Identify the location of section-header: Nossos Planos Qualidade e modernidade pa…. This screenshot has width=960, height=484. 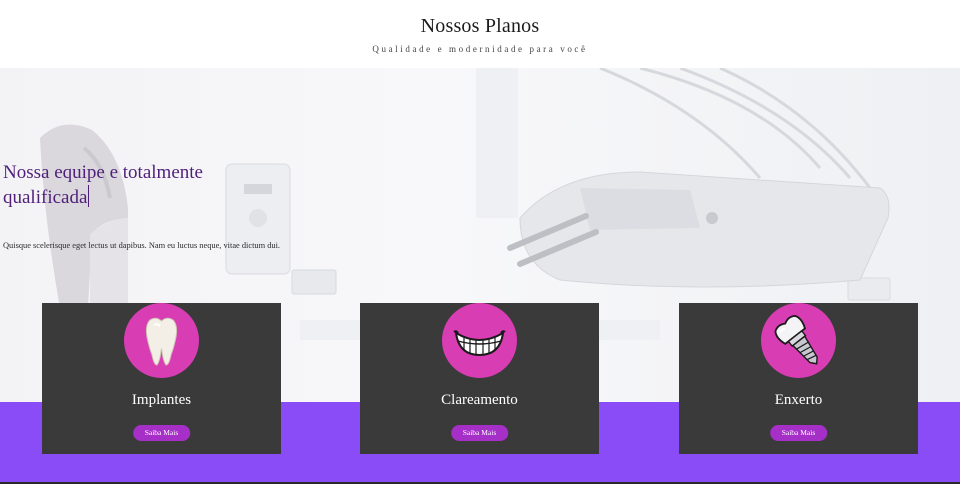
(480, 34).